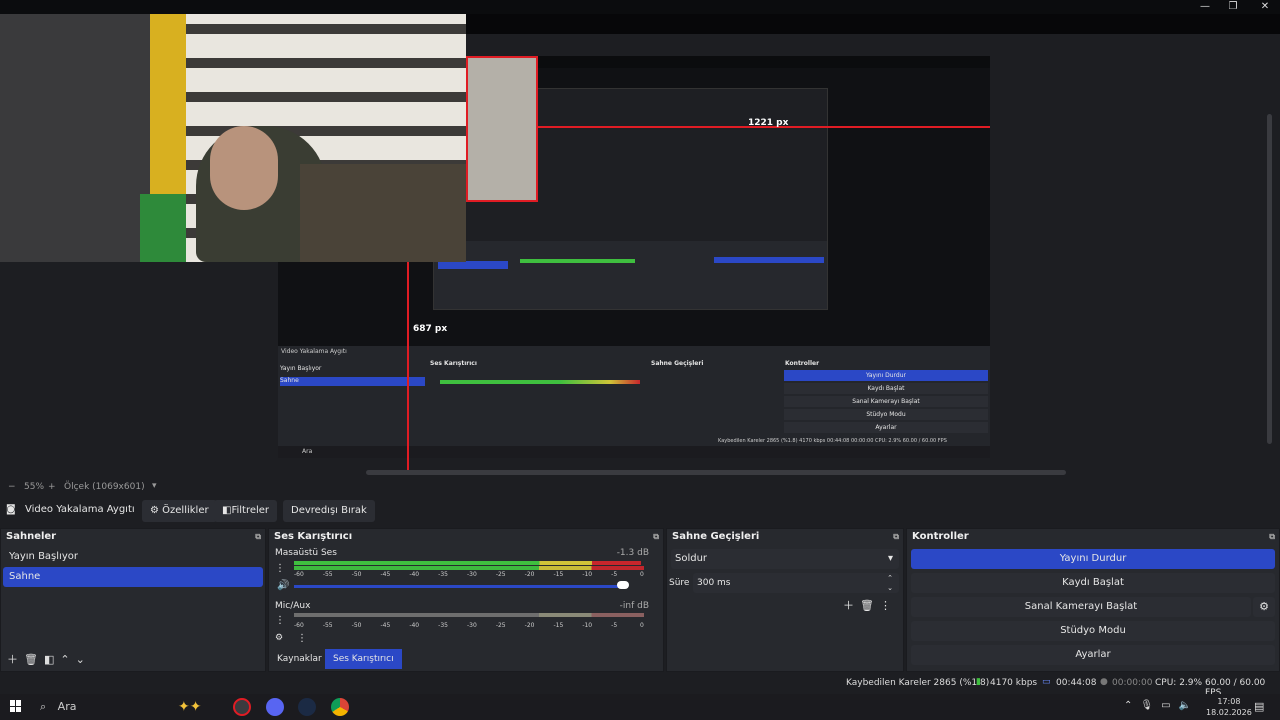 Image resolution: width=1280 pixels, height=720 pixels. I want to click on spinner-icon: ⌃ ⌄, so click(890, 583).